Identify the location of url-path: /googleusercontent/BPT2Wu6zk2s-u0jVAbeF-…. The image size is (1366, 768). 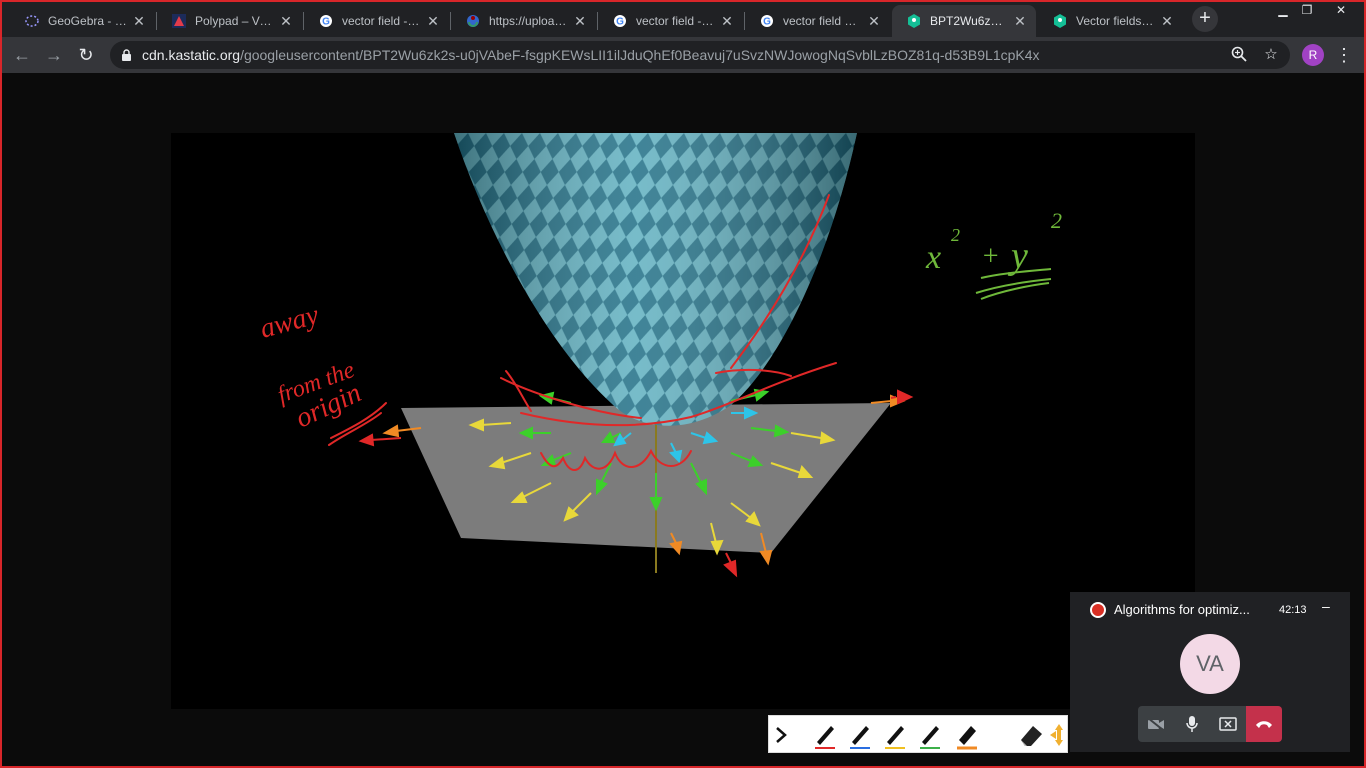
(640, 55).